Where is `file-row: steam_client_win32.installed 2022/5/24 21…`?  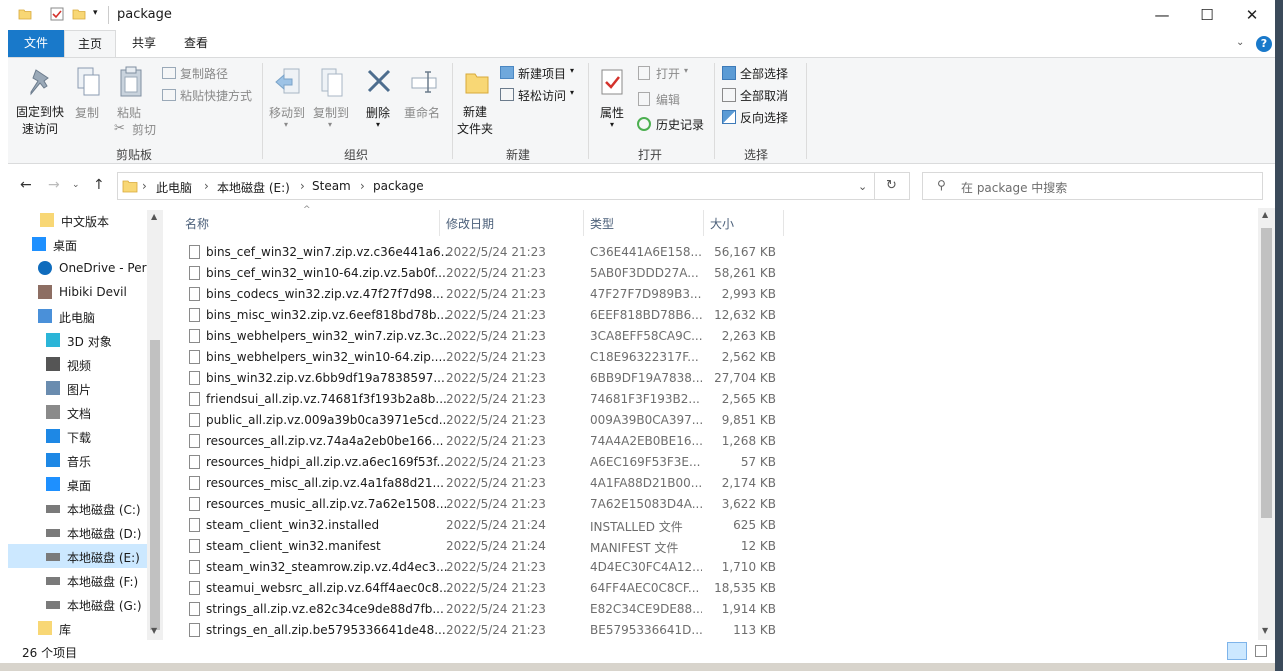
file-row: steam_client_win32.installed 2022/5/24 21… is located at coordinates (481, 525).